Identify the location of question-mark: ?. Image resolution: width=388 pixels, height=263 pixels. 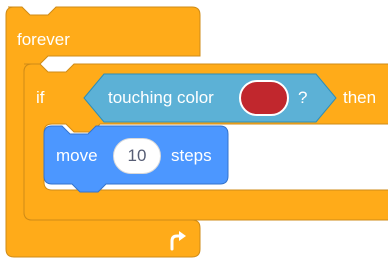
(303, 97).